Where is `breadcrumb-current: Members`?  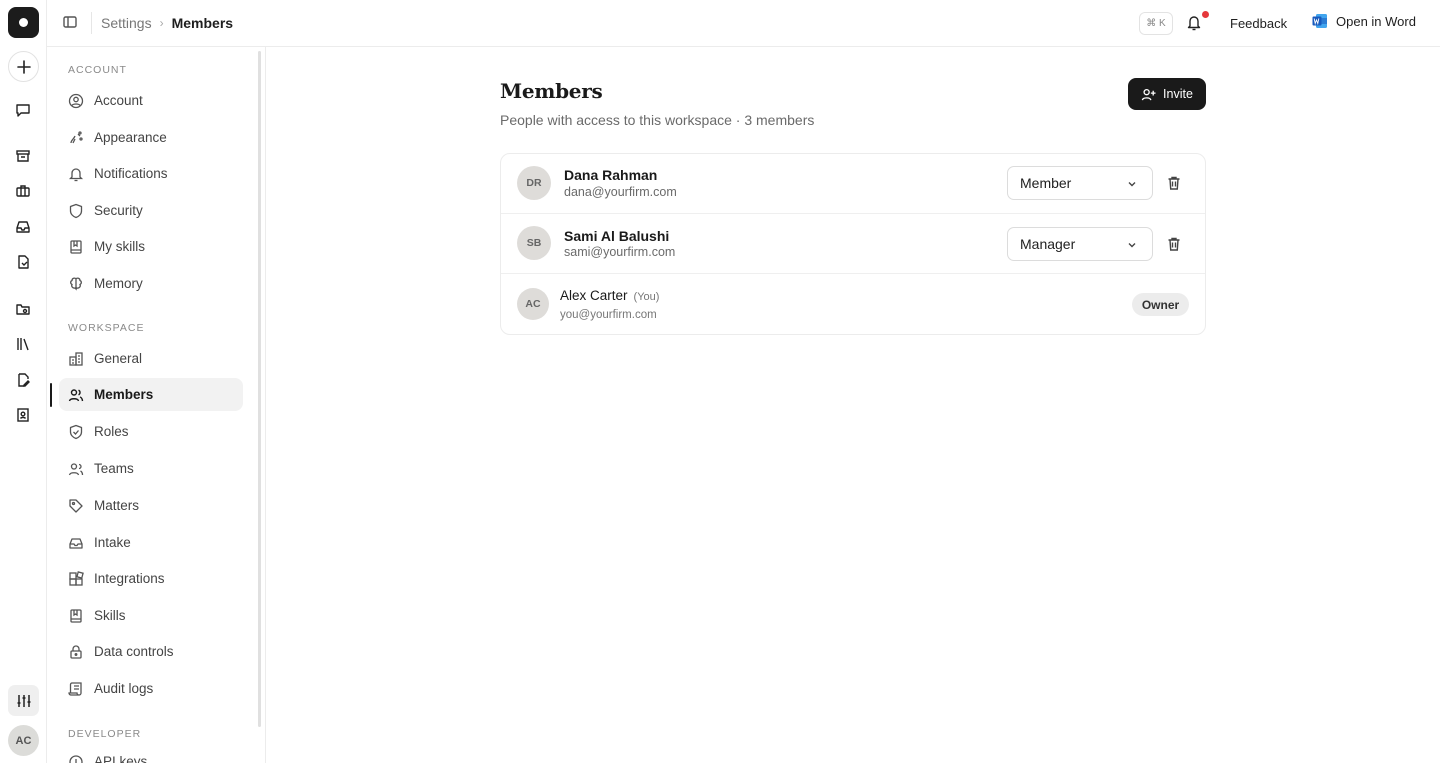 breadcrumb-current: Members is located at coordinates (202, 23).